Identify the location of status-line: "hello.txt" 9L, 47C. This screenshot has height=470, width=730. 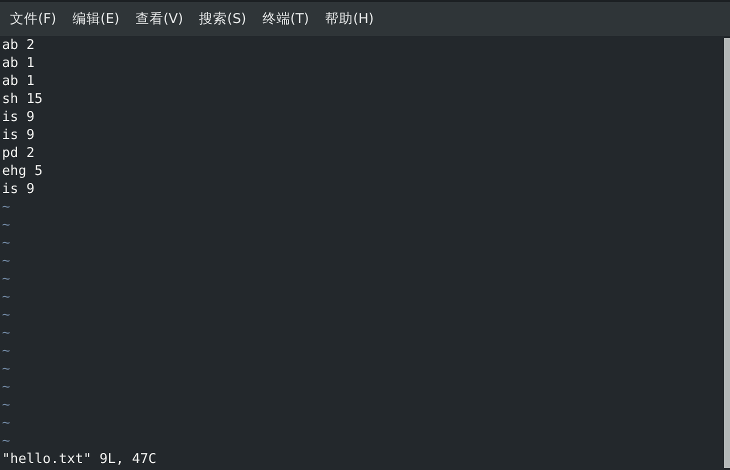
(79, 459).